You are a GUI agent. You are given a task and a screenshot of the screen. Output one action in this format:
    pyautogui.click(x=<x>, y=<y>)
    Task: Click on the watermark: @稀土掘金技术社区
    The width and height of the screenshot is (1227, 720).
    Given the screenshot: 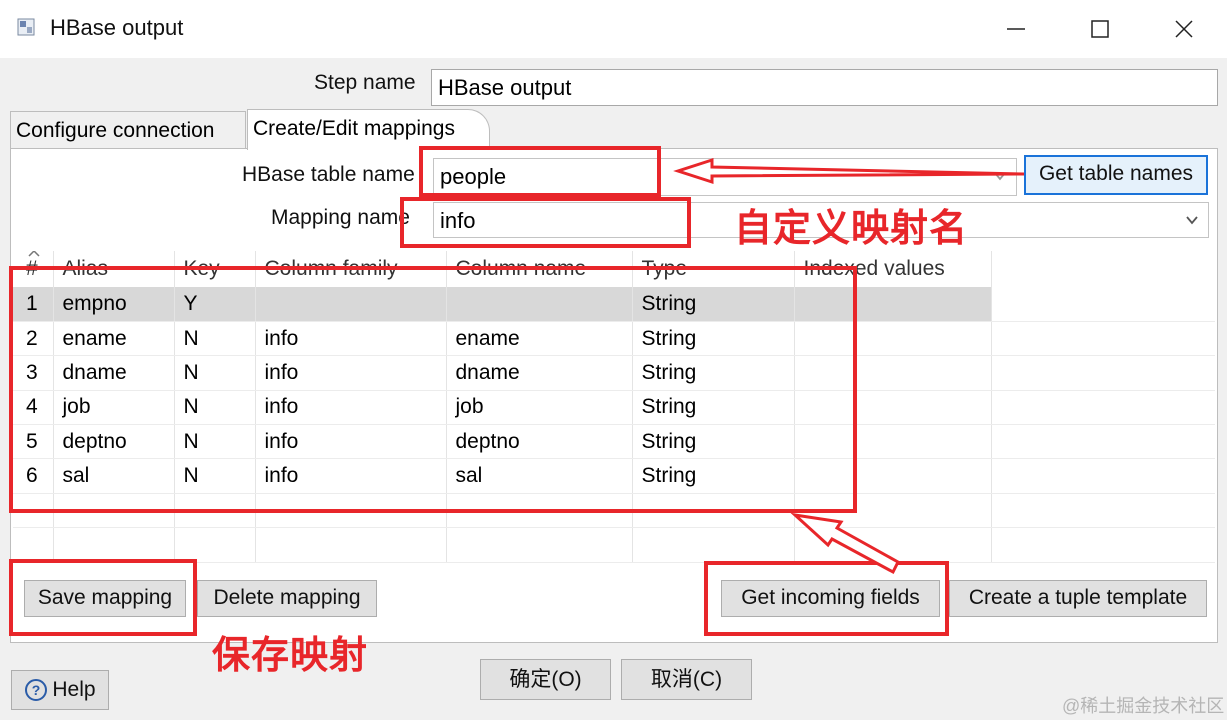 What is the action you would take?
    pyautogui.click(x=1143, y=706)
    